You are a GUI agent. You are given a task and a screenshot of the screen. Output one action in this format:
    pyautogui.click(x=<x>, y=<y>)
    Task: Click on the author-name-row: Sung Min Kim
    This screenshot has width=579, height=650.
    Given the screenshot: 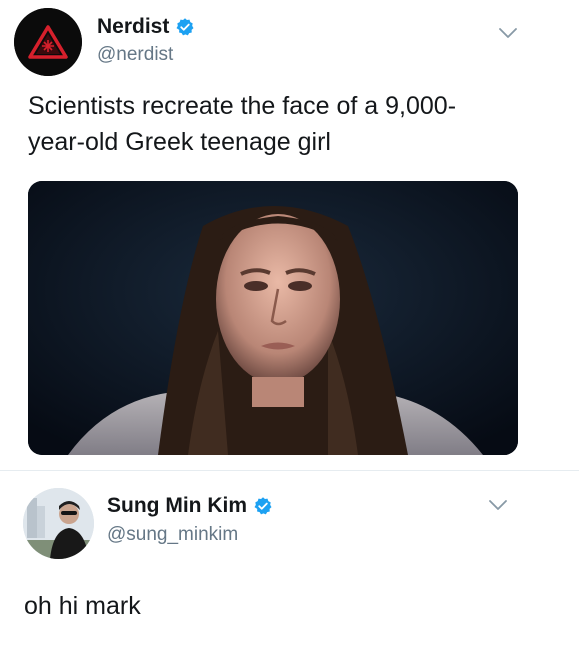 What is the action you would take?
    pyautogui.click(x=190, y=506)
    